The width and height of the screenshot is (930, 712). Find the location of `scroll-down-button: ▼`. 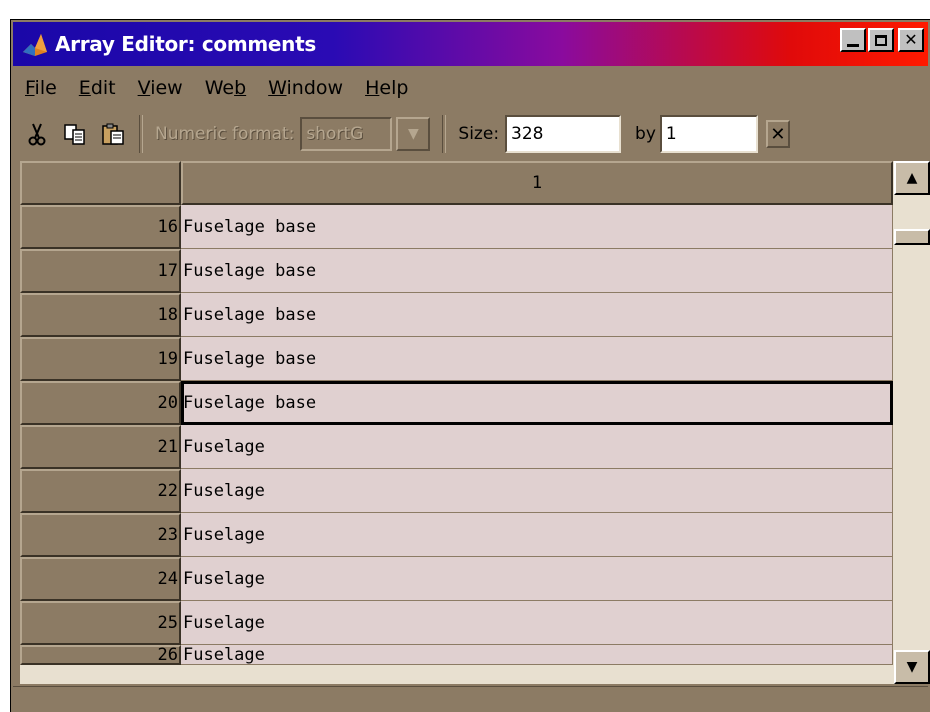

scroll-down-button: ▼ is located at coordinates (912, 667).